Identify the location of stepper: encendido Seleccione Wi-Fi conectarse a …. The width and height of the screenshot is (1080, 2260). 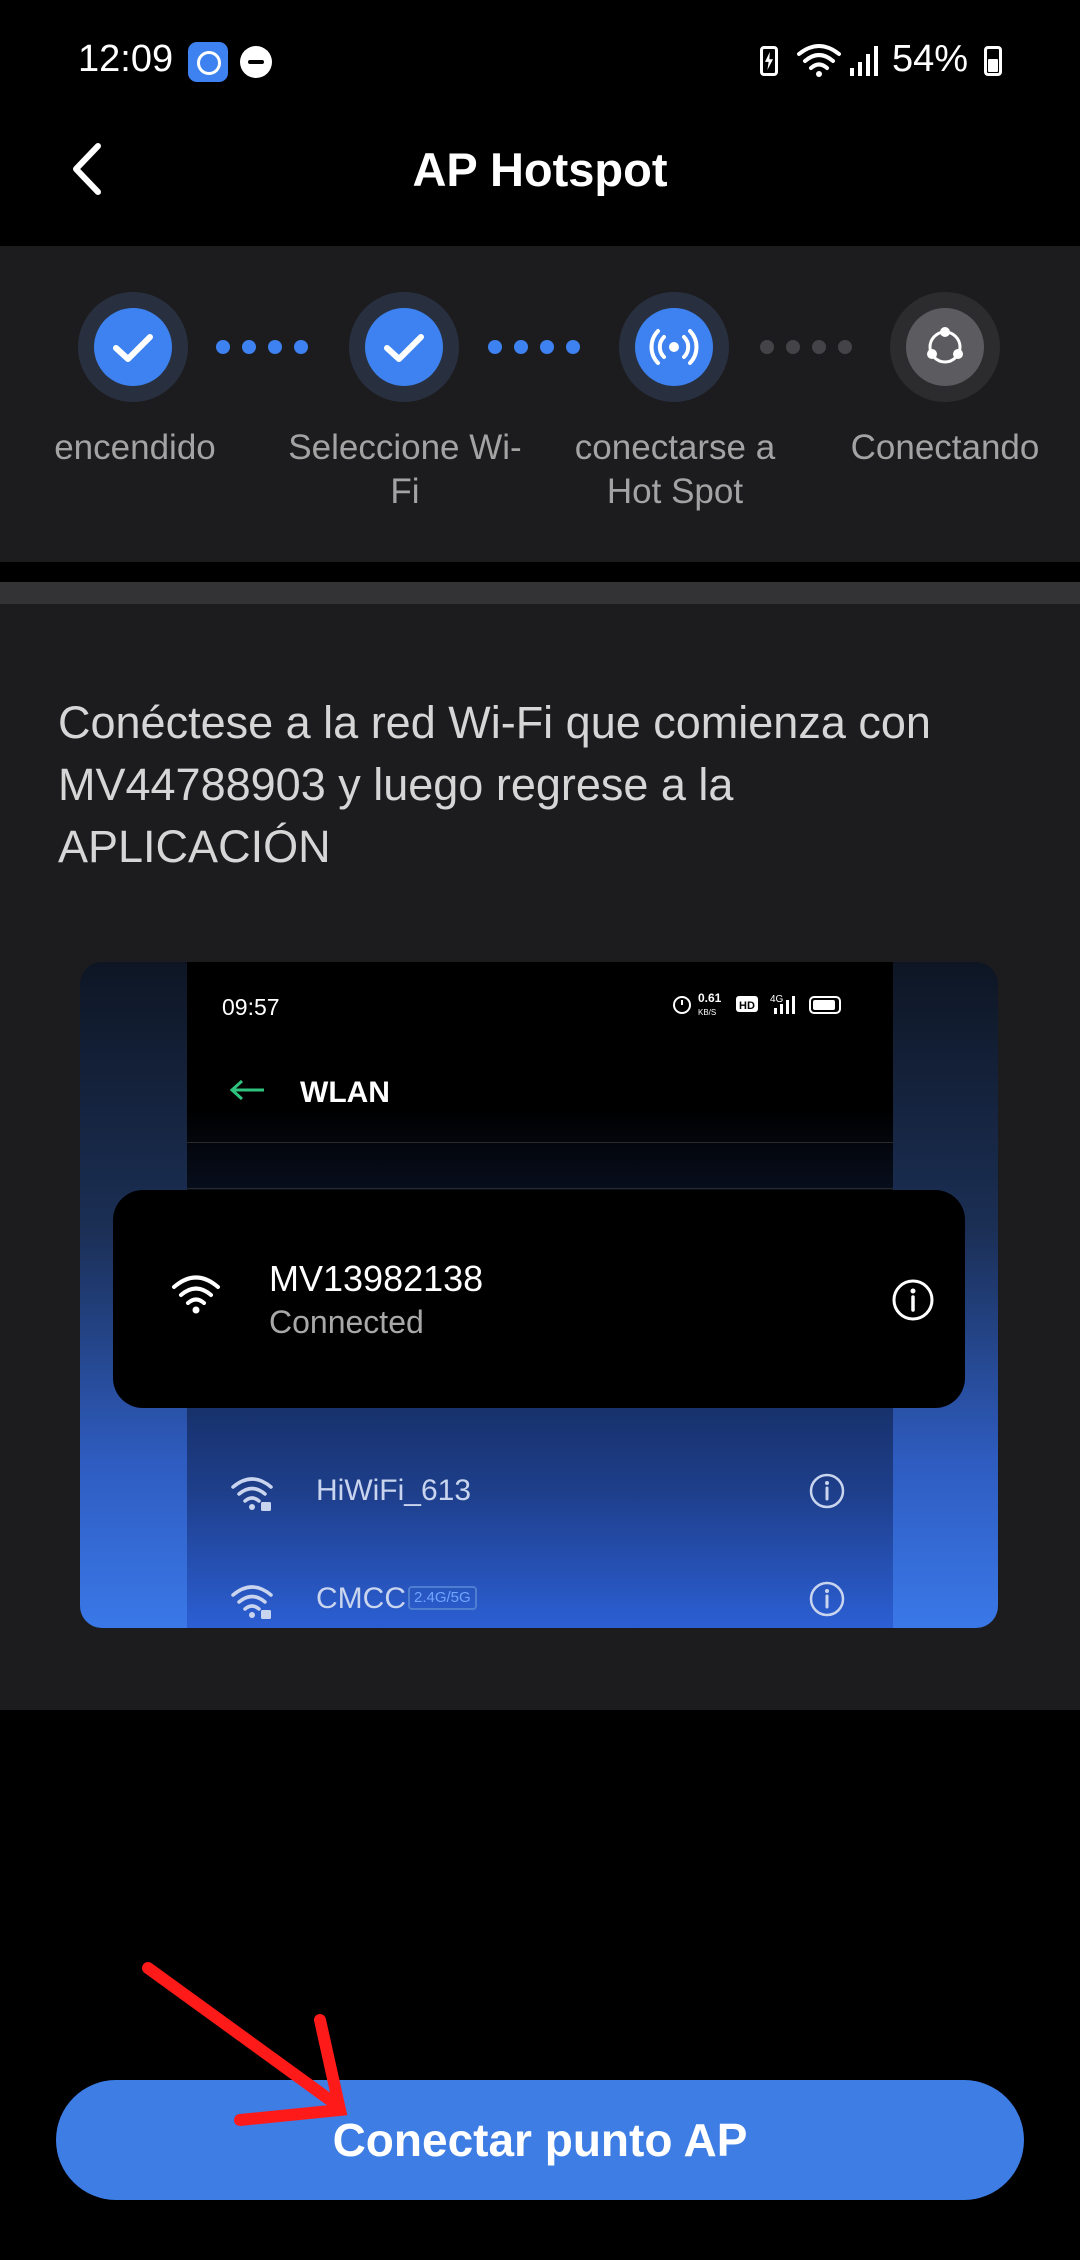
(540, 404).